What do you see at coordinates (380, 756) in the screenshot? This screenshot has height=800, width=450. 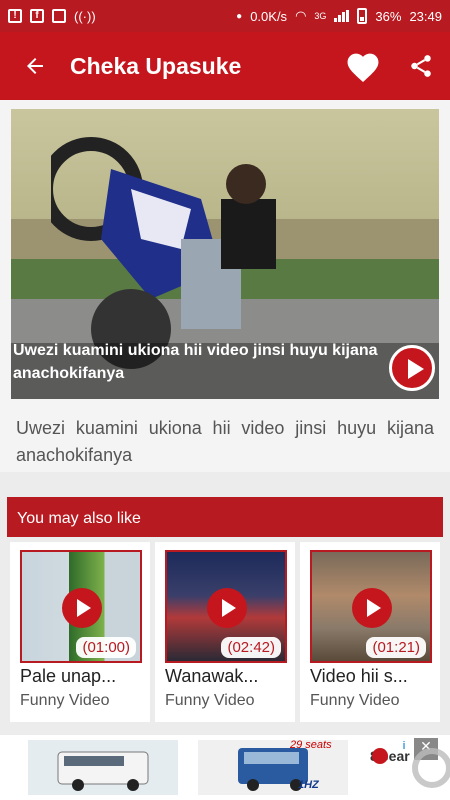 I see `gear-icon` at bounding box center [380, 756].